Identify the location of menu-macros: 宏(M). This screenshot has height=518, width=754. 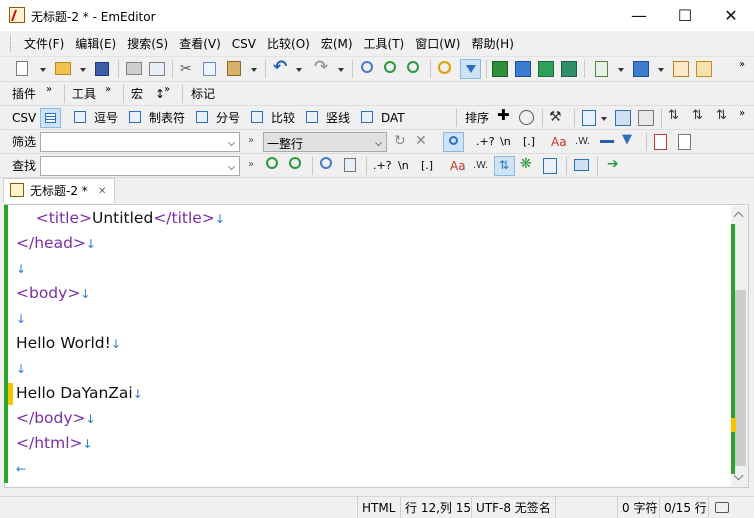
(337, 44).